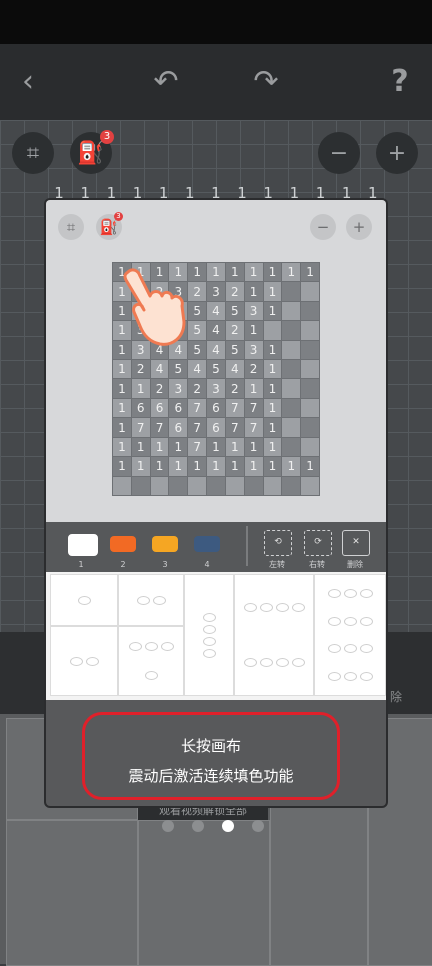 The width and height of the screenshot is (432, 966). Describe the element at coordinates (33, 153) in the screenshot. I see `select-tool-icon: ⌗` at that location.